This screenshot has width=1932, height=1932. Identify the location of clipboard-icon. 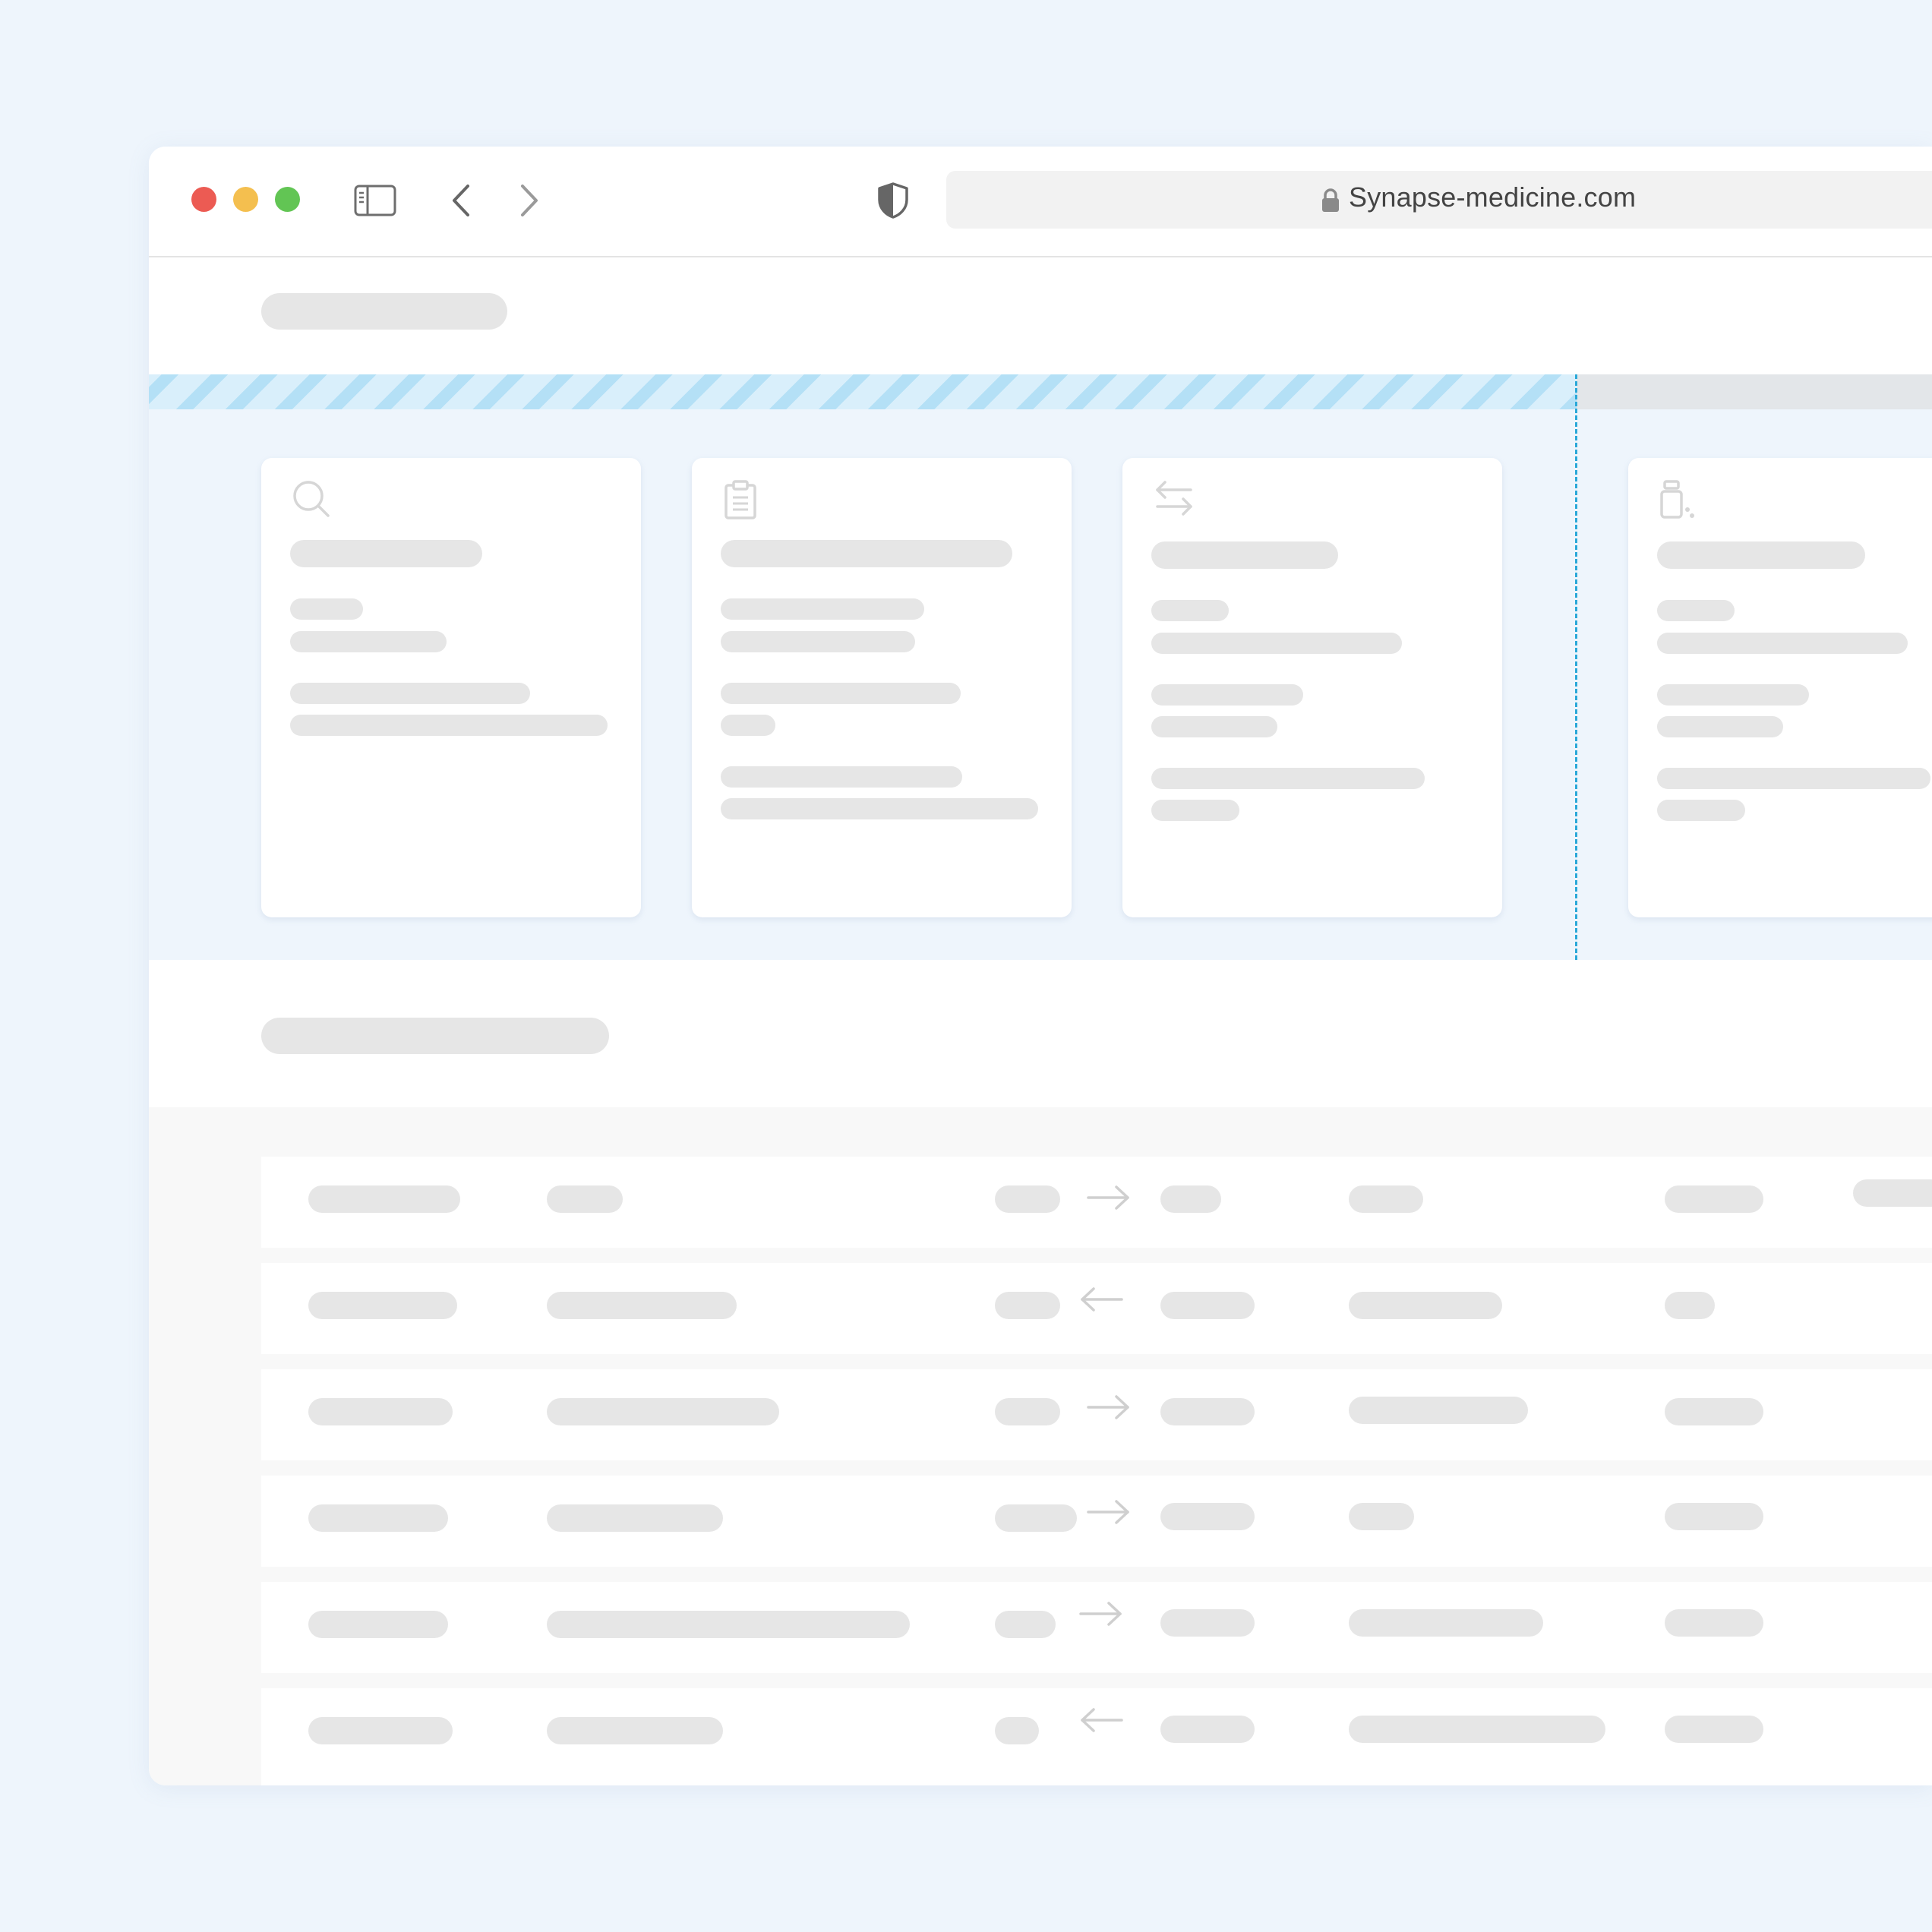
(740, 499).